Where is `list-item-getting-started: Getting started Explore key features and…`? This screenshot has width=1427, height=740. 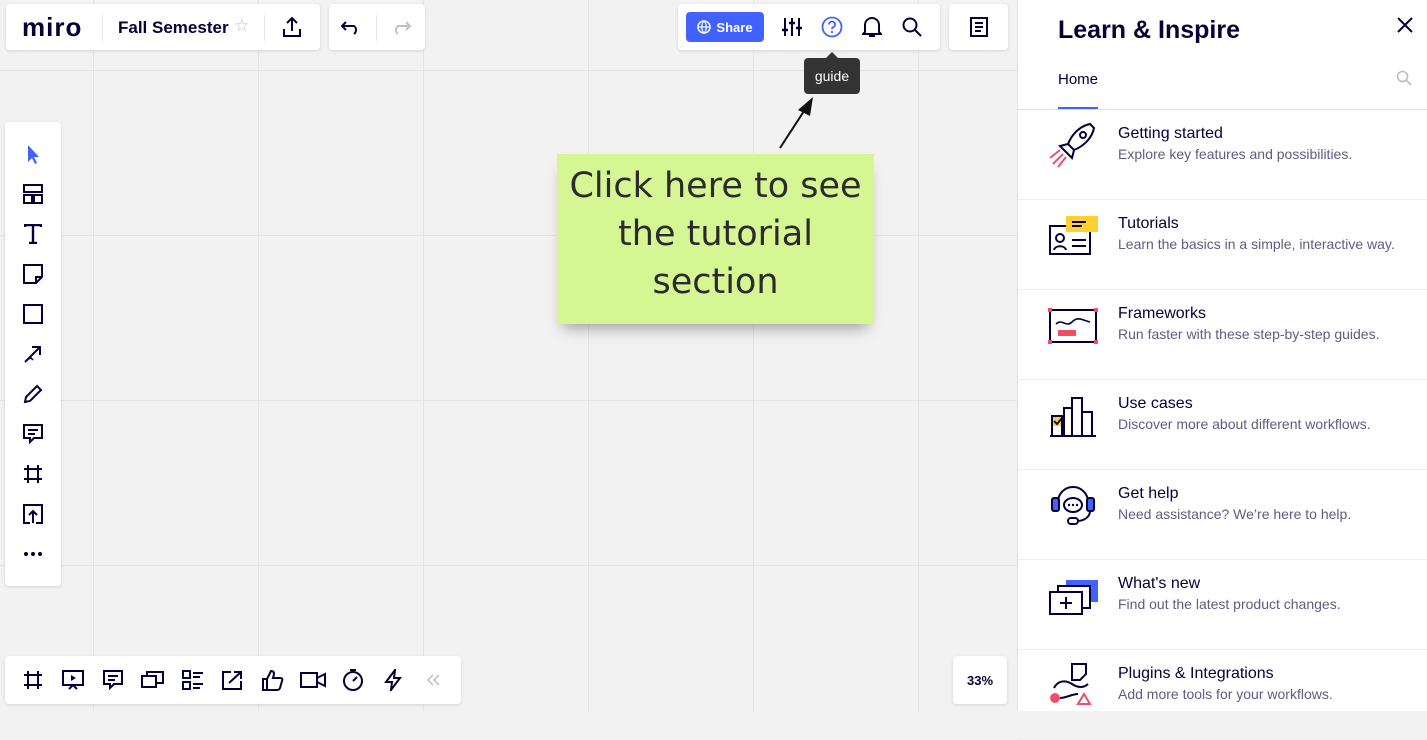
list-item-getting-started: Getting started Explore key features and… is located at coordinates (1222, 155).